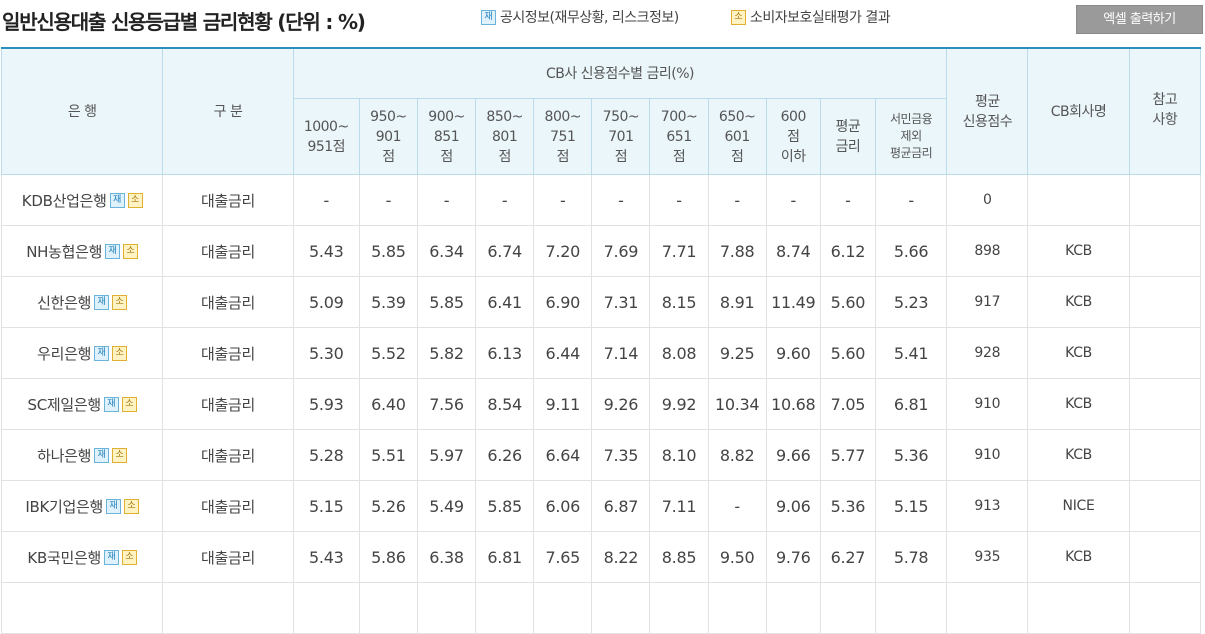 The height and width of the screenshot is (634, 1205). I want to click on rate-cell: 6.64, so click(563, 455).